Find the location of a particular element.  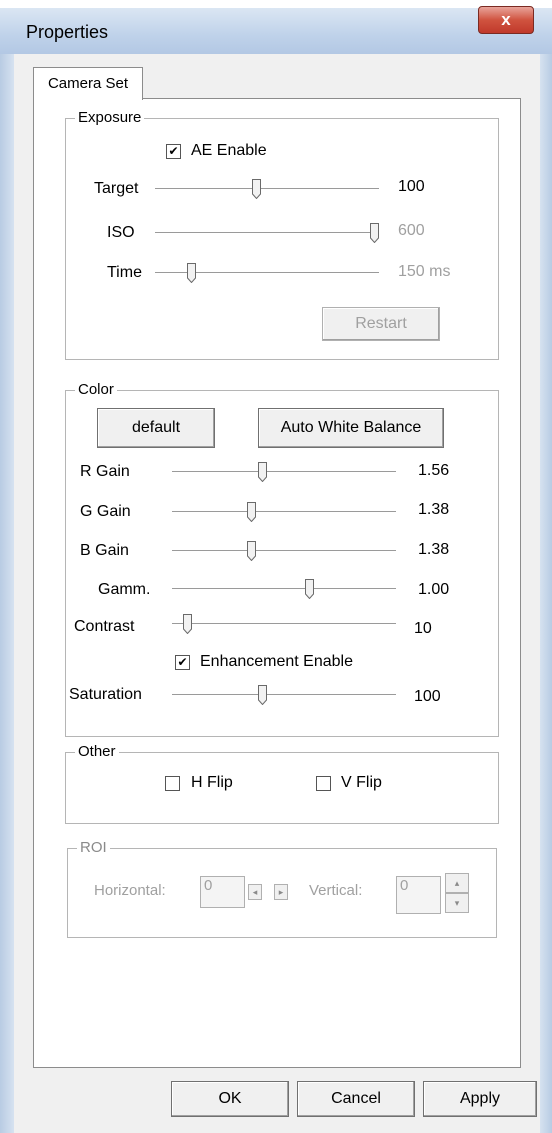

roi-group-title: ROI is located at coordinates (93, 847).